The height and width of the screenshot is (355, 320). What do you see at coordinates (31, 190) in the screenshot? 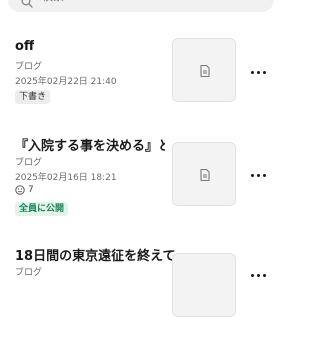
I see `like-count-value: 7` at bounding box center [31, 190].